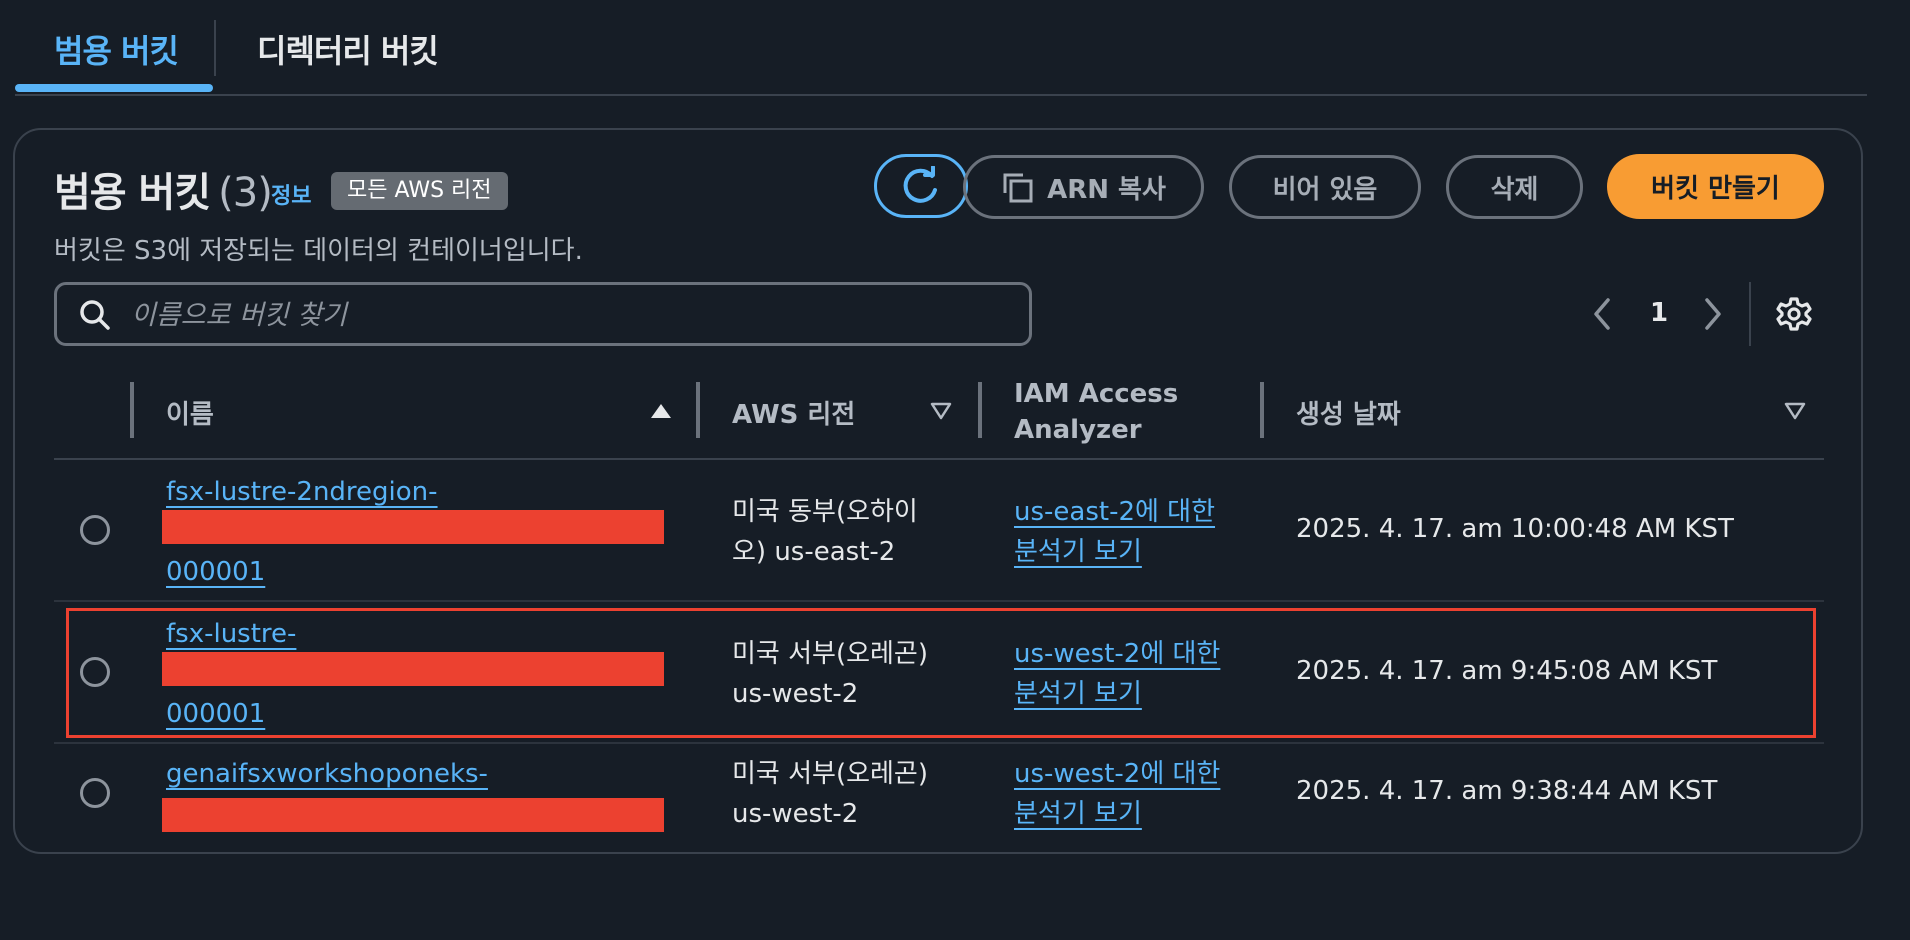 The height and width of the screenshot is (940, 1910). I want to click on delete-bucket-button: 삭제, so click(1514, 187).